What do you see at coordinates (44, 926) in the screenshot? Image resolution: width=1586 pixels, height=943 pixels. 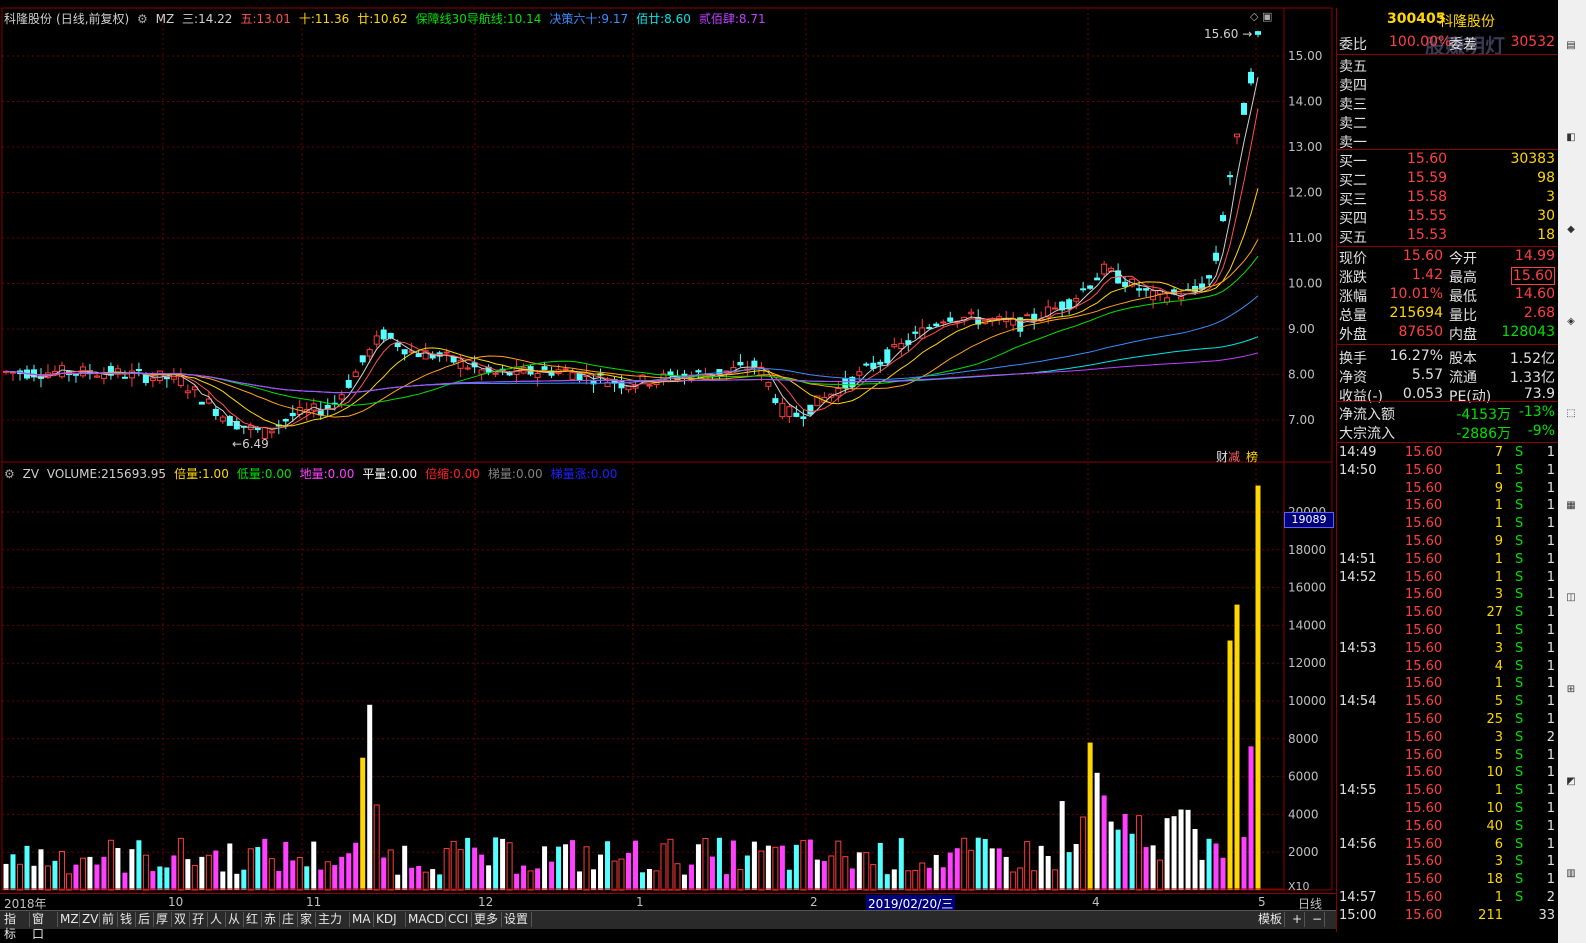 I see `indicator-tab: 窗口` at bounding box center [44, 926].